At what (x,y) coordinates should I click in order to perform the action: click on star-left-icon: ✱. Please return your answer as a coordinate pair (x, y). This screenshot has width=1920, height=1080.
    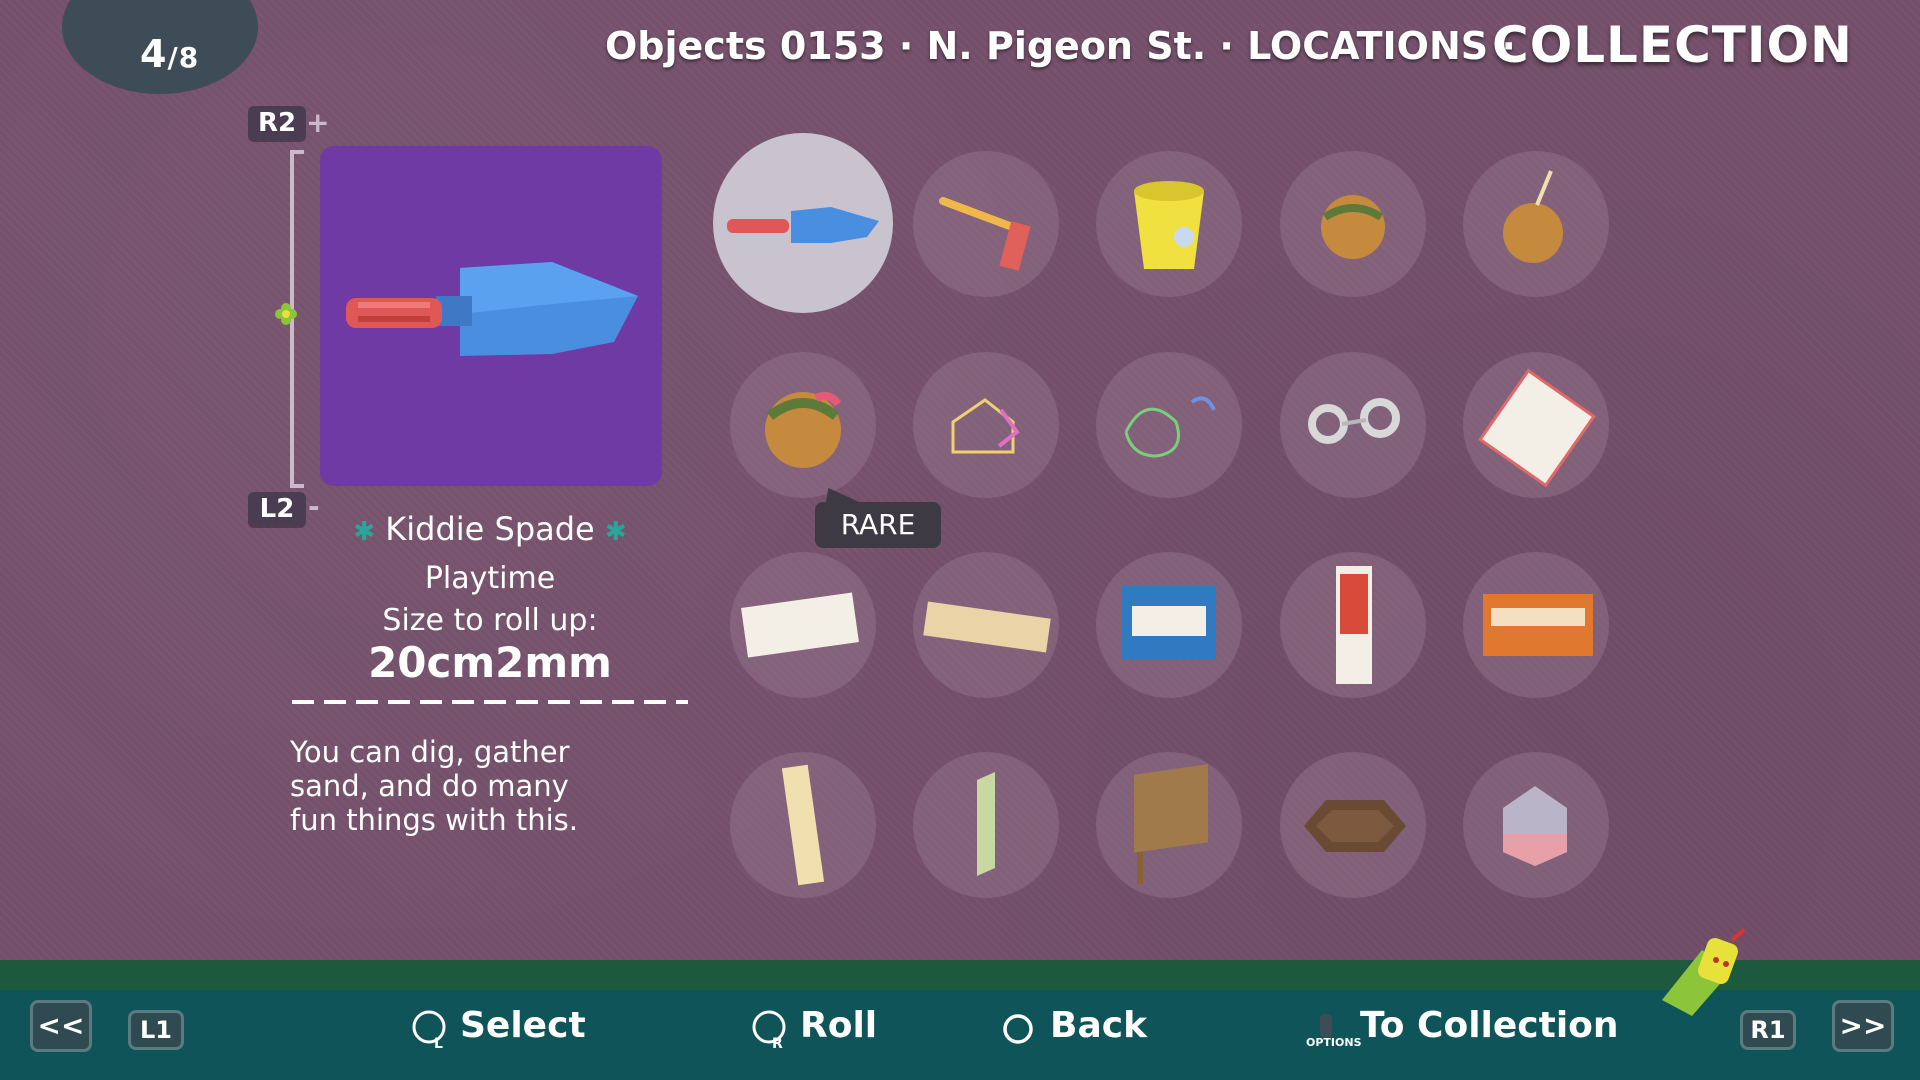
    Looking at the image, I should click on (364, 532).